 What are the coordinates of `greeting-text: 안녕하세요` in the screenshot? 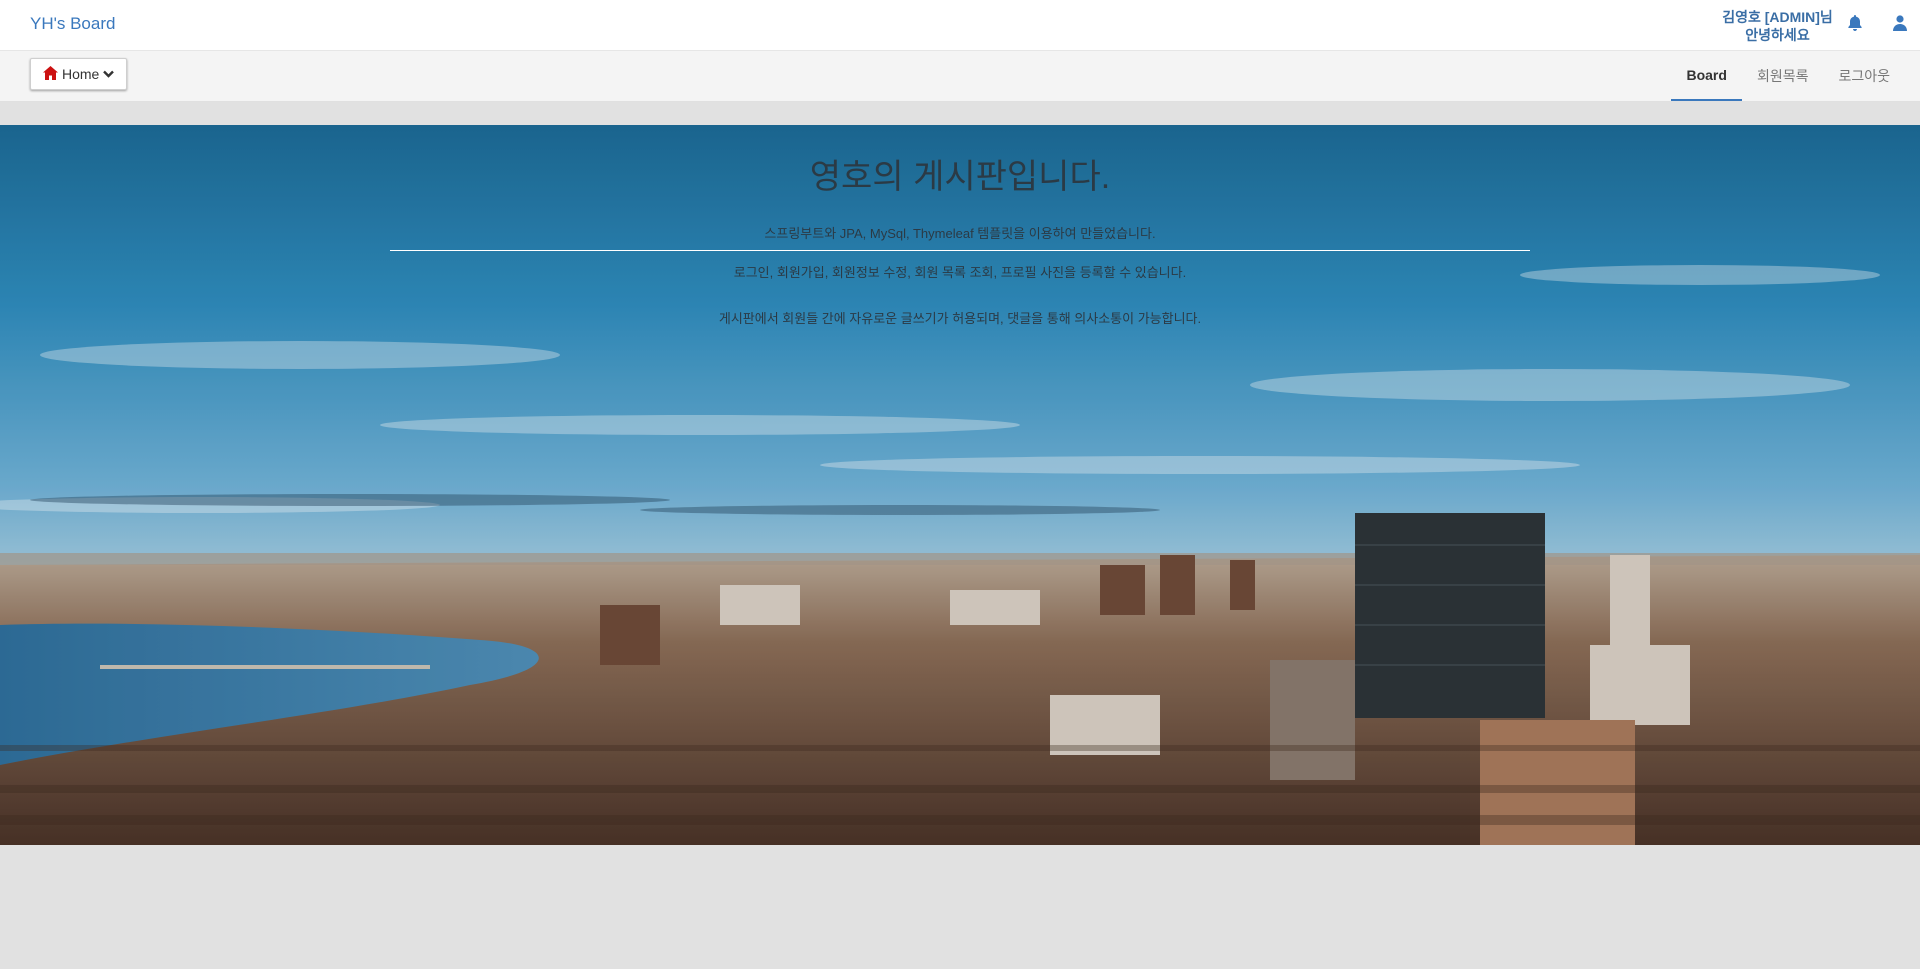 It's located at (1777, 35).